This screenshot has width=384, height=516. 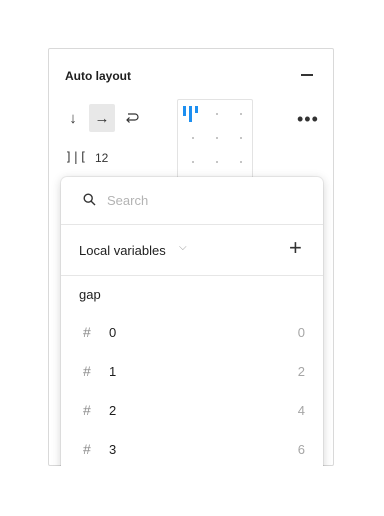 I want to click on arrow-right-icon: →, so click(x=102, y=118).